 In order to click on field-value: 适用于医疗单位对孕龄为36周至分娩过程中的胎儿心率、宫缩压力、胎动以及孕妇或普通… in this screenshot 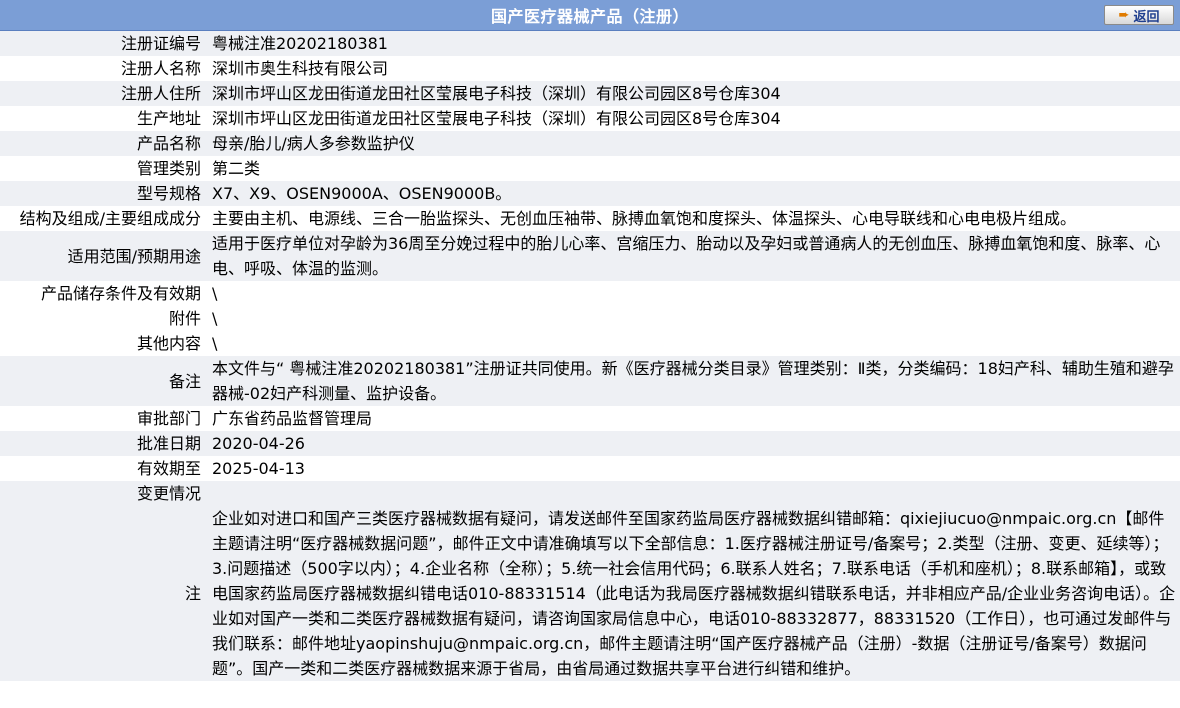, I will do `click(691, 256)`.